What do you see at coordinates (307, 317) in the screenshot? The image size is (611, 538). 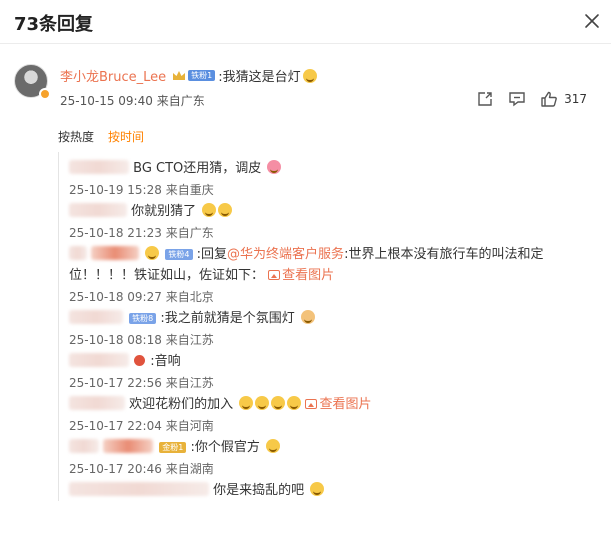 I see `thumbs-emoji-icon` at bounding box center [307, 317].